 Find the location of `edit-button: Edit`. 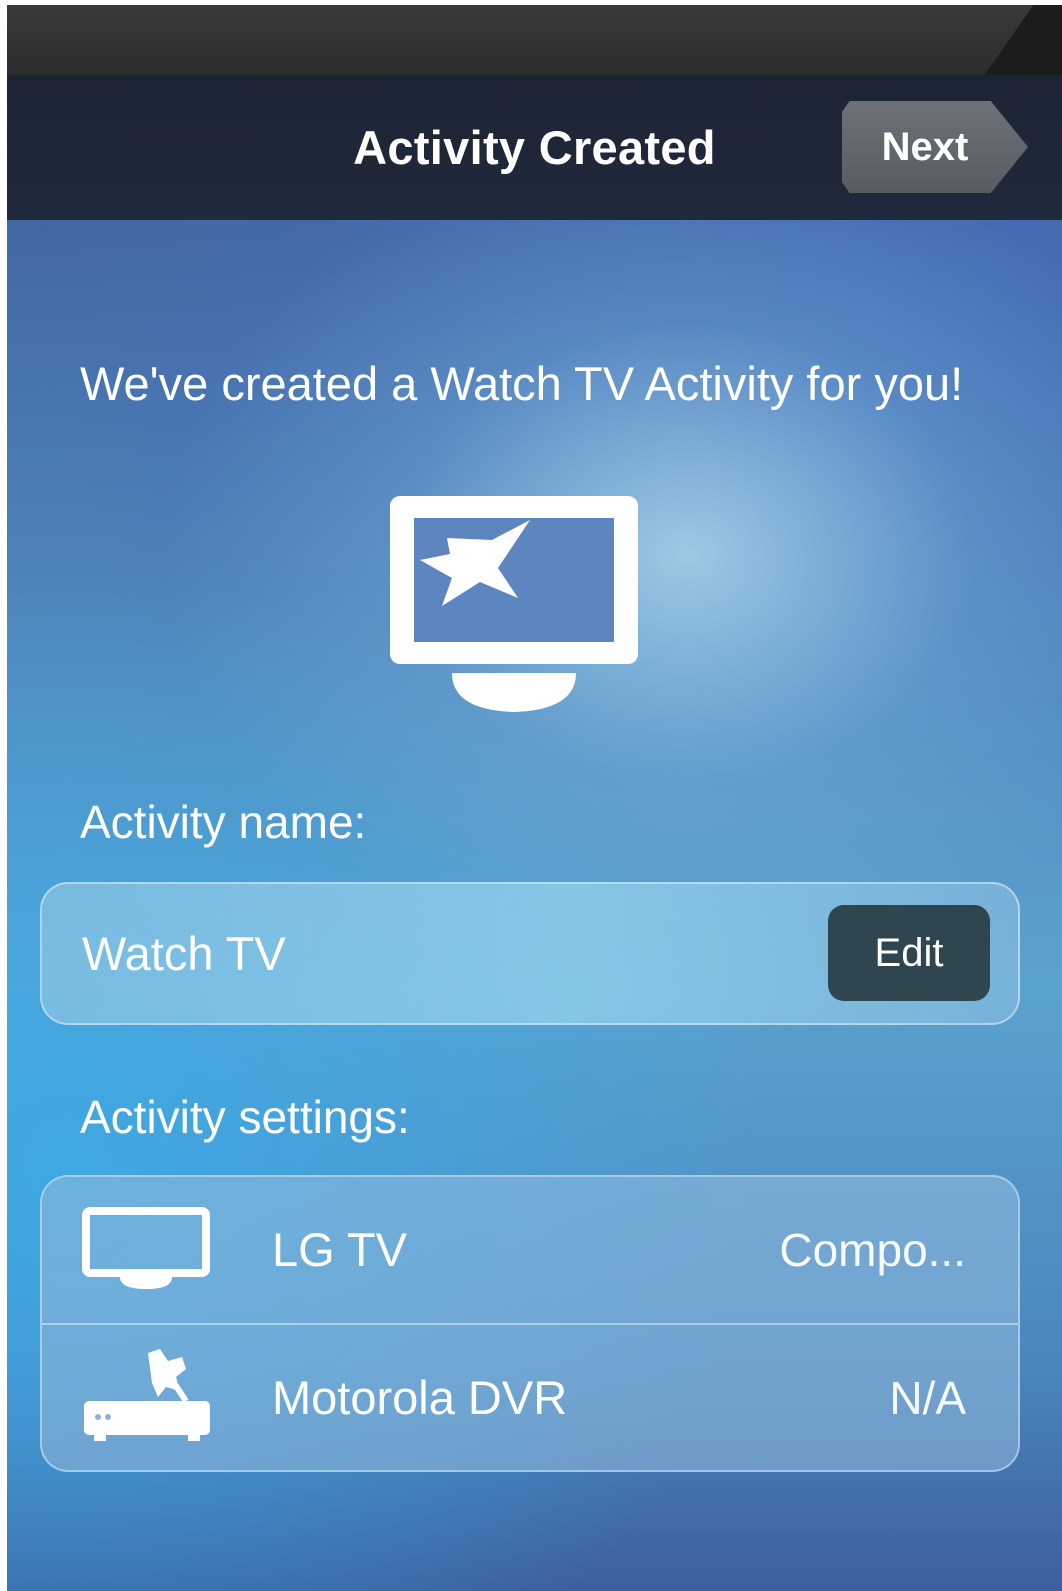

edit-button: Edit is located at coordinates (909, 953).